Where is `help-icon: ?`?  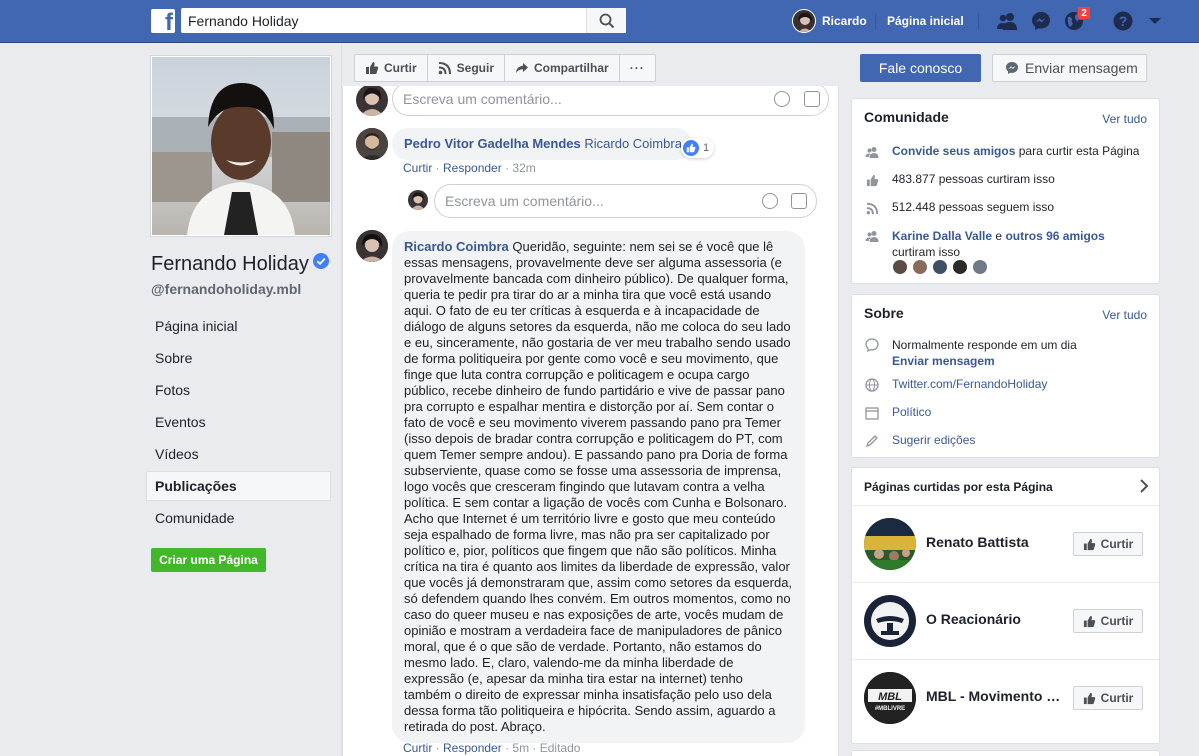 help-icon: ? is located at coordinates (1123, 21).